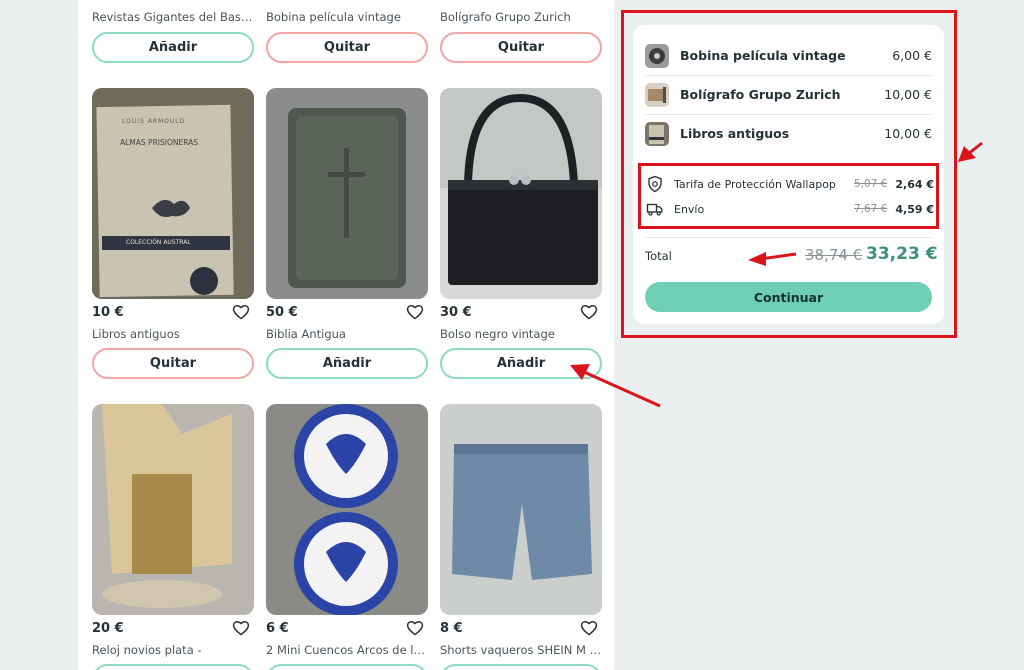 The width and height of the screenshot is (1024, 670). I want to click on fee-old-price: 5,07 €, so click(870, 184).